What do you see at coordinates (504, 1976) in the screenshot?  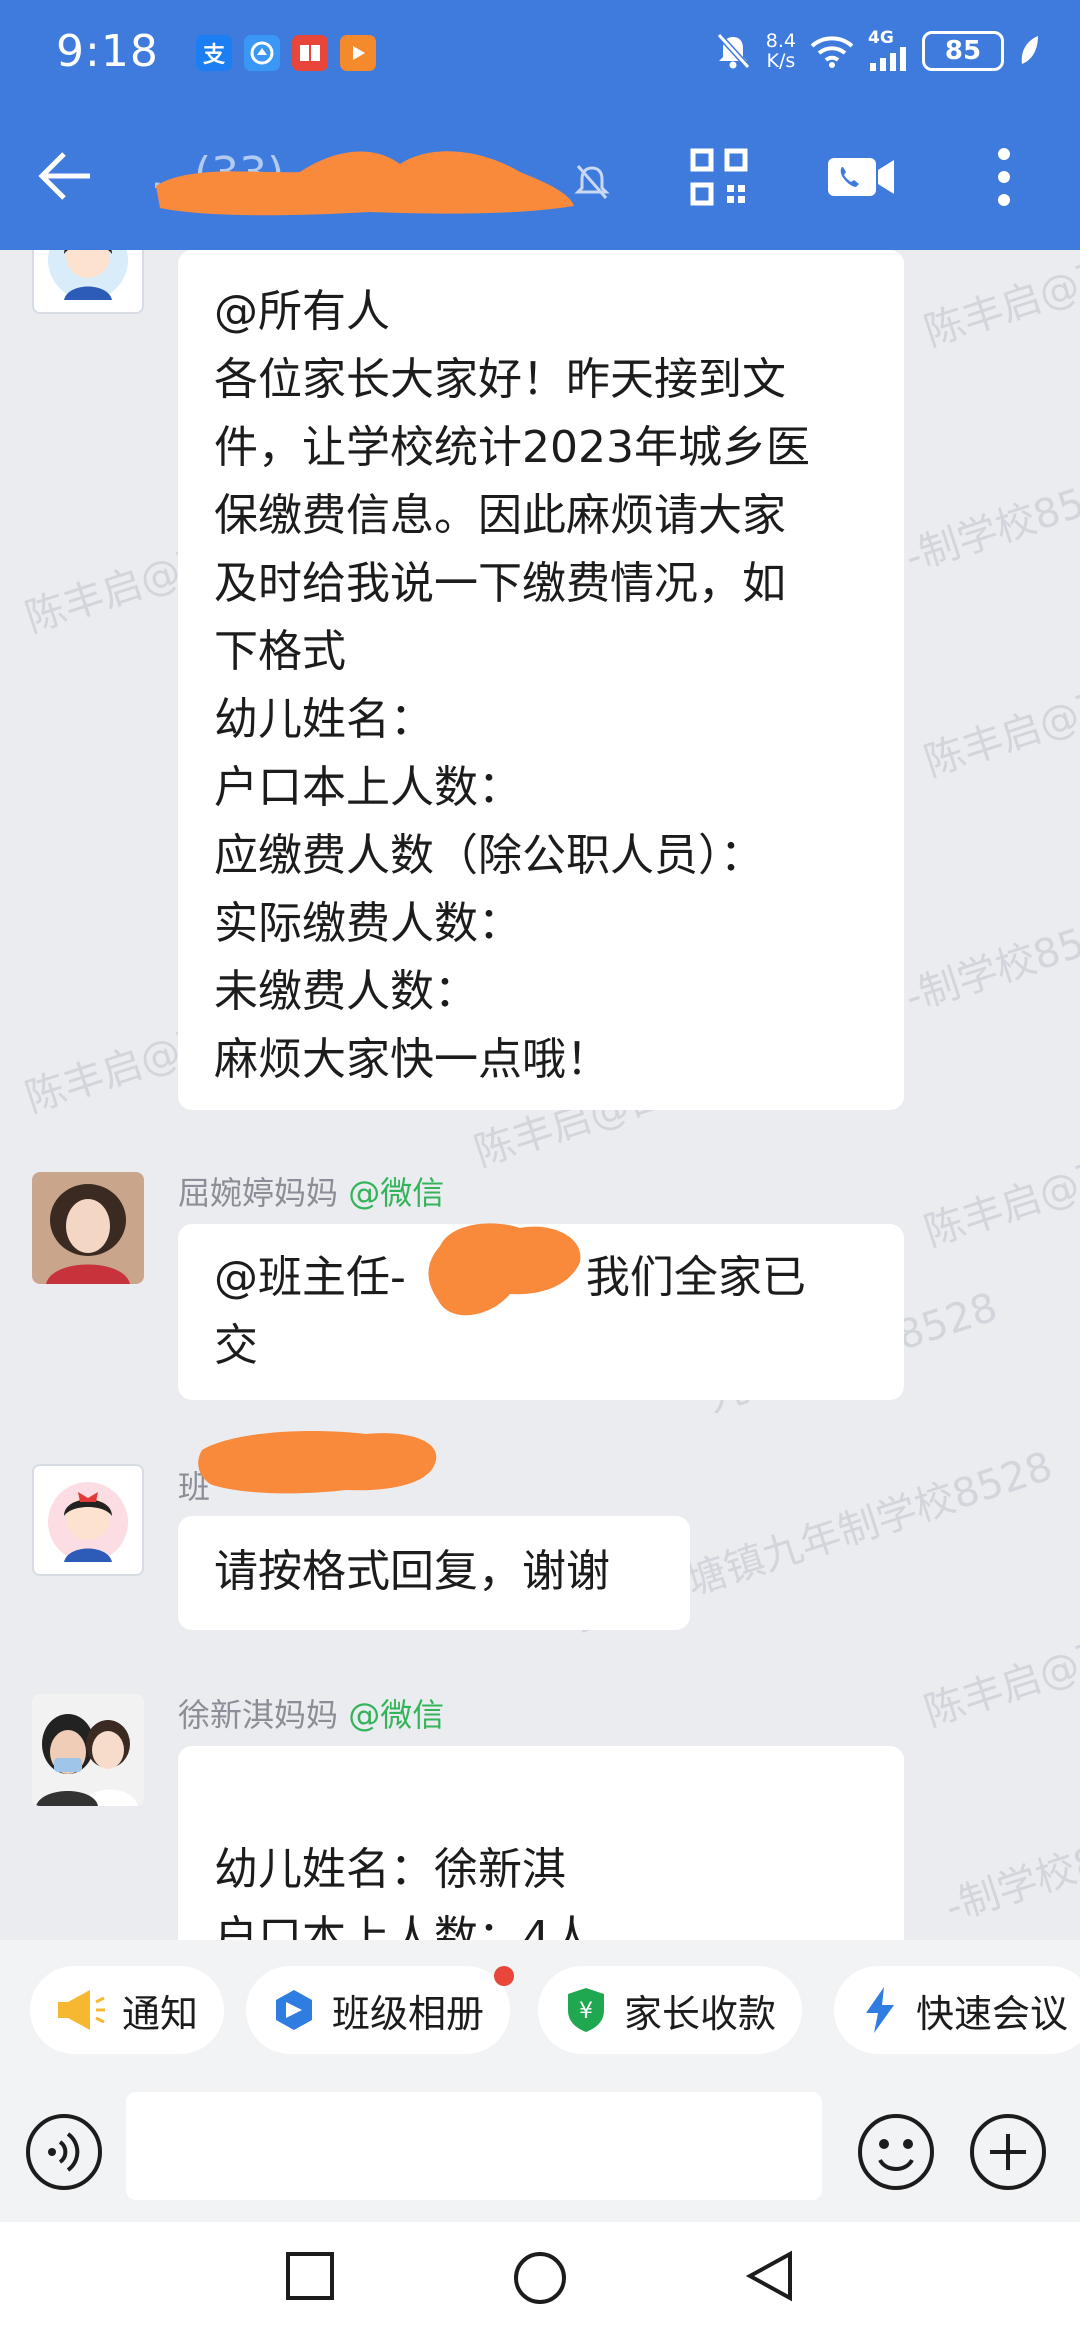 I see `new-badge` at bounding box center [504, 1976].